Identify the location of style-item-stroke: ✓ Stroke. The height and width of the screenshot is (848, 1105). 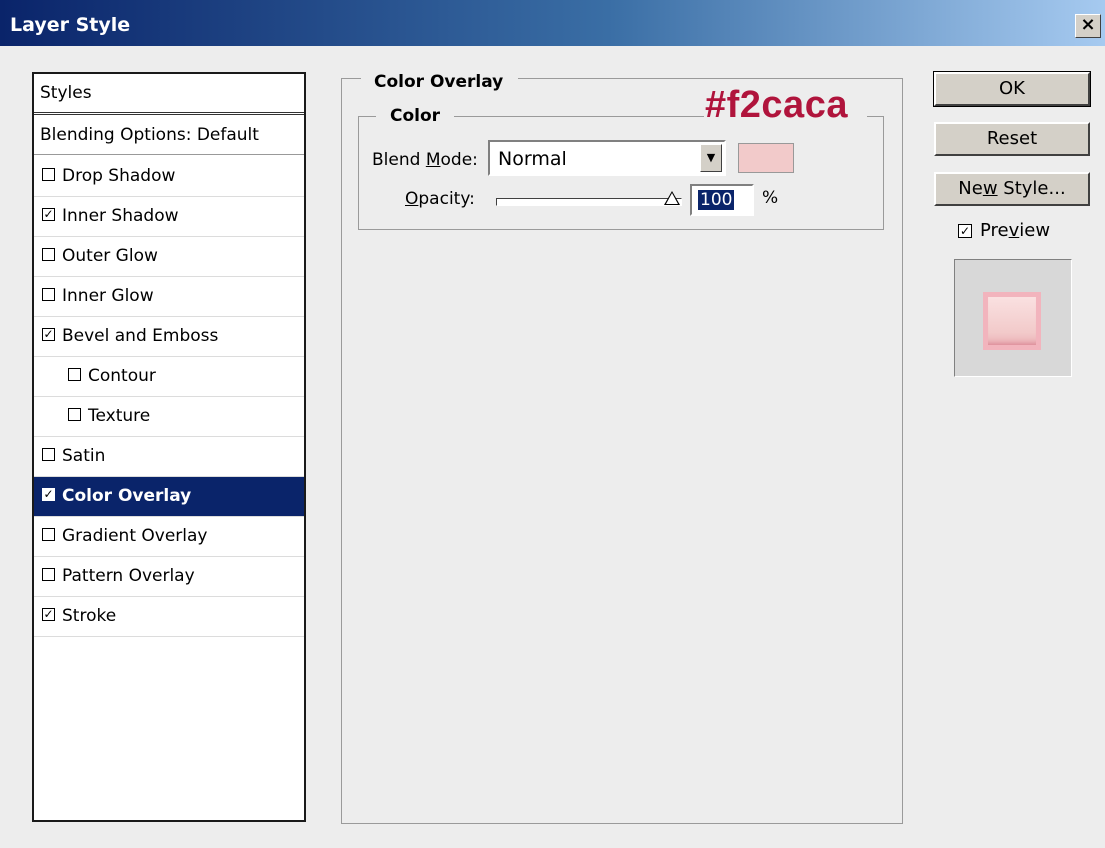
(169, 617).